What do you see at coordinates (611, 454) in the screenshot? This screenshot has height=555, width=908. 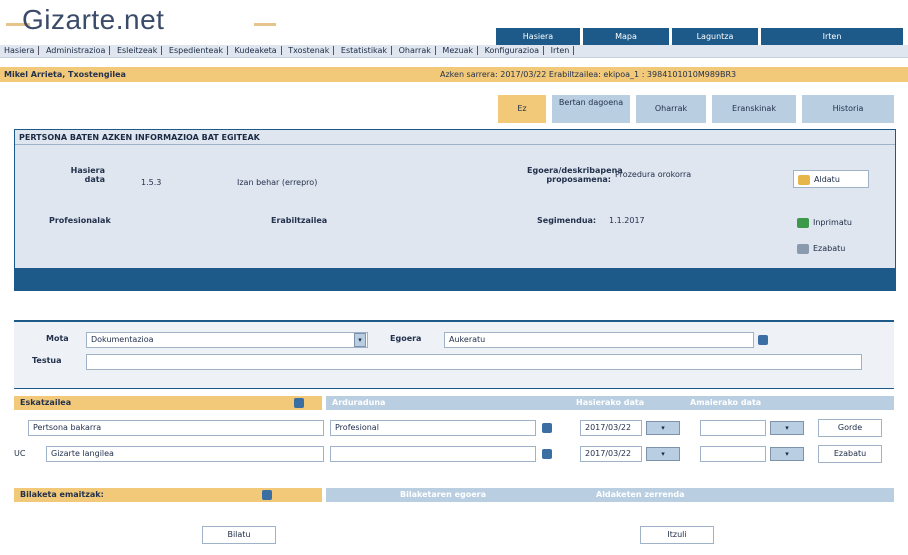 I see `row2-start-date: 2017/03/22` at bounding box center [611, 454].